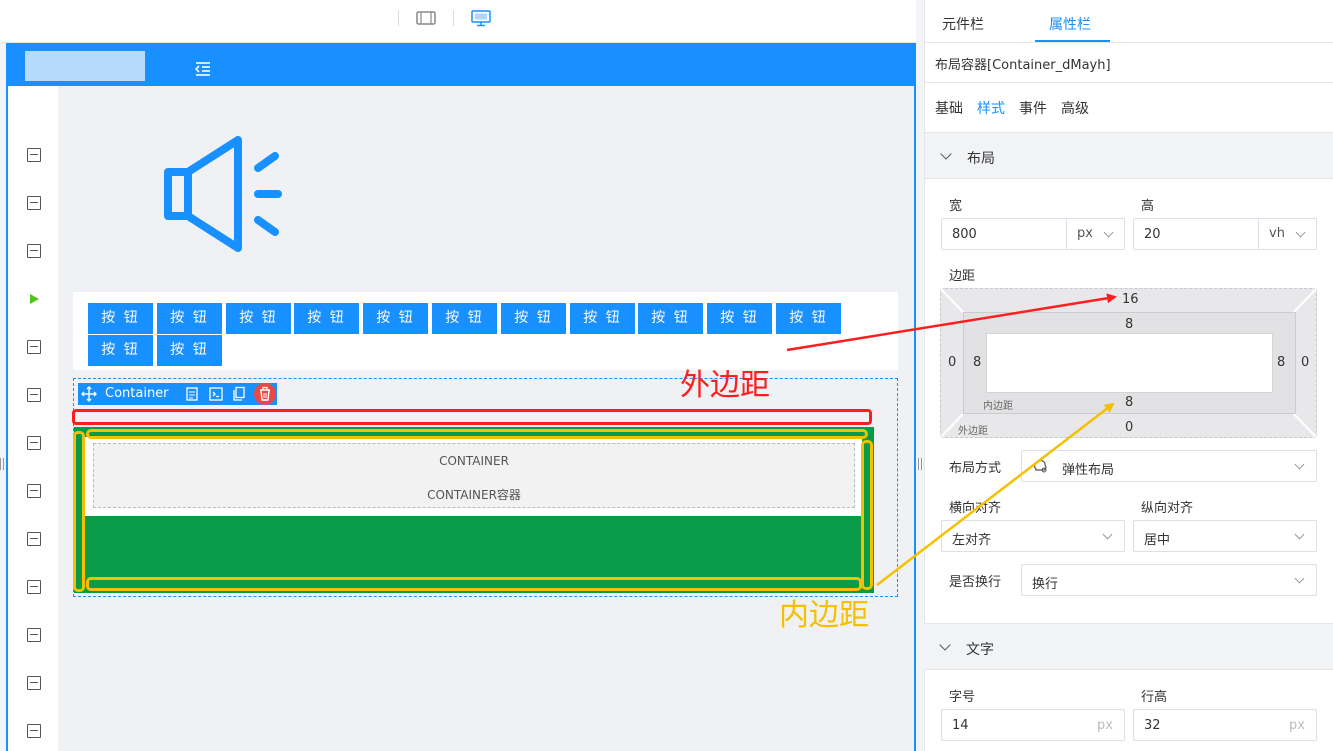 The height and width of the screenshot is (751, 1333). What do you see at coordinates (1033, 234) in the screenshot?
I see `width-input: 800 px` at bounding box center [1033, 234].